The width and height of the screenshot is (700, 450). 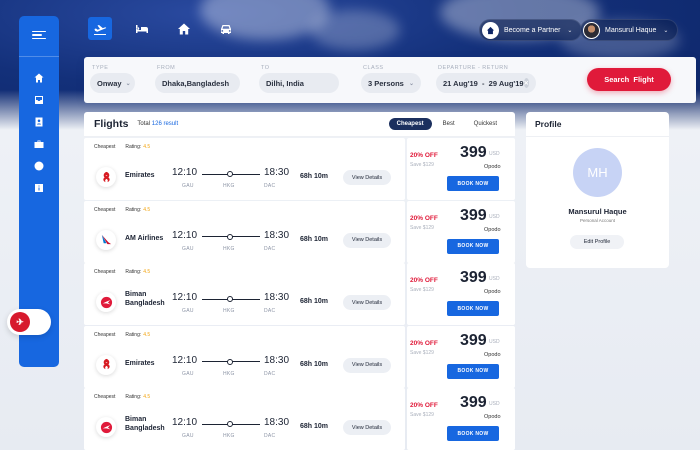 What do you see at coordinates (112, 83) in the screenshot?
I see `type-select: Onway ⌄` at bounding box center [112, 83].